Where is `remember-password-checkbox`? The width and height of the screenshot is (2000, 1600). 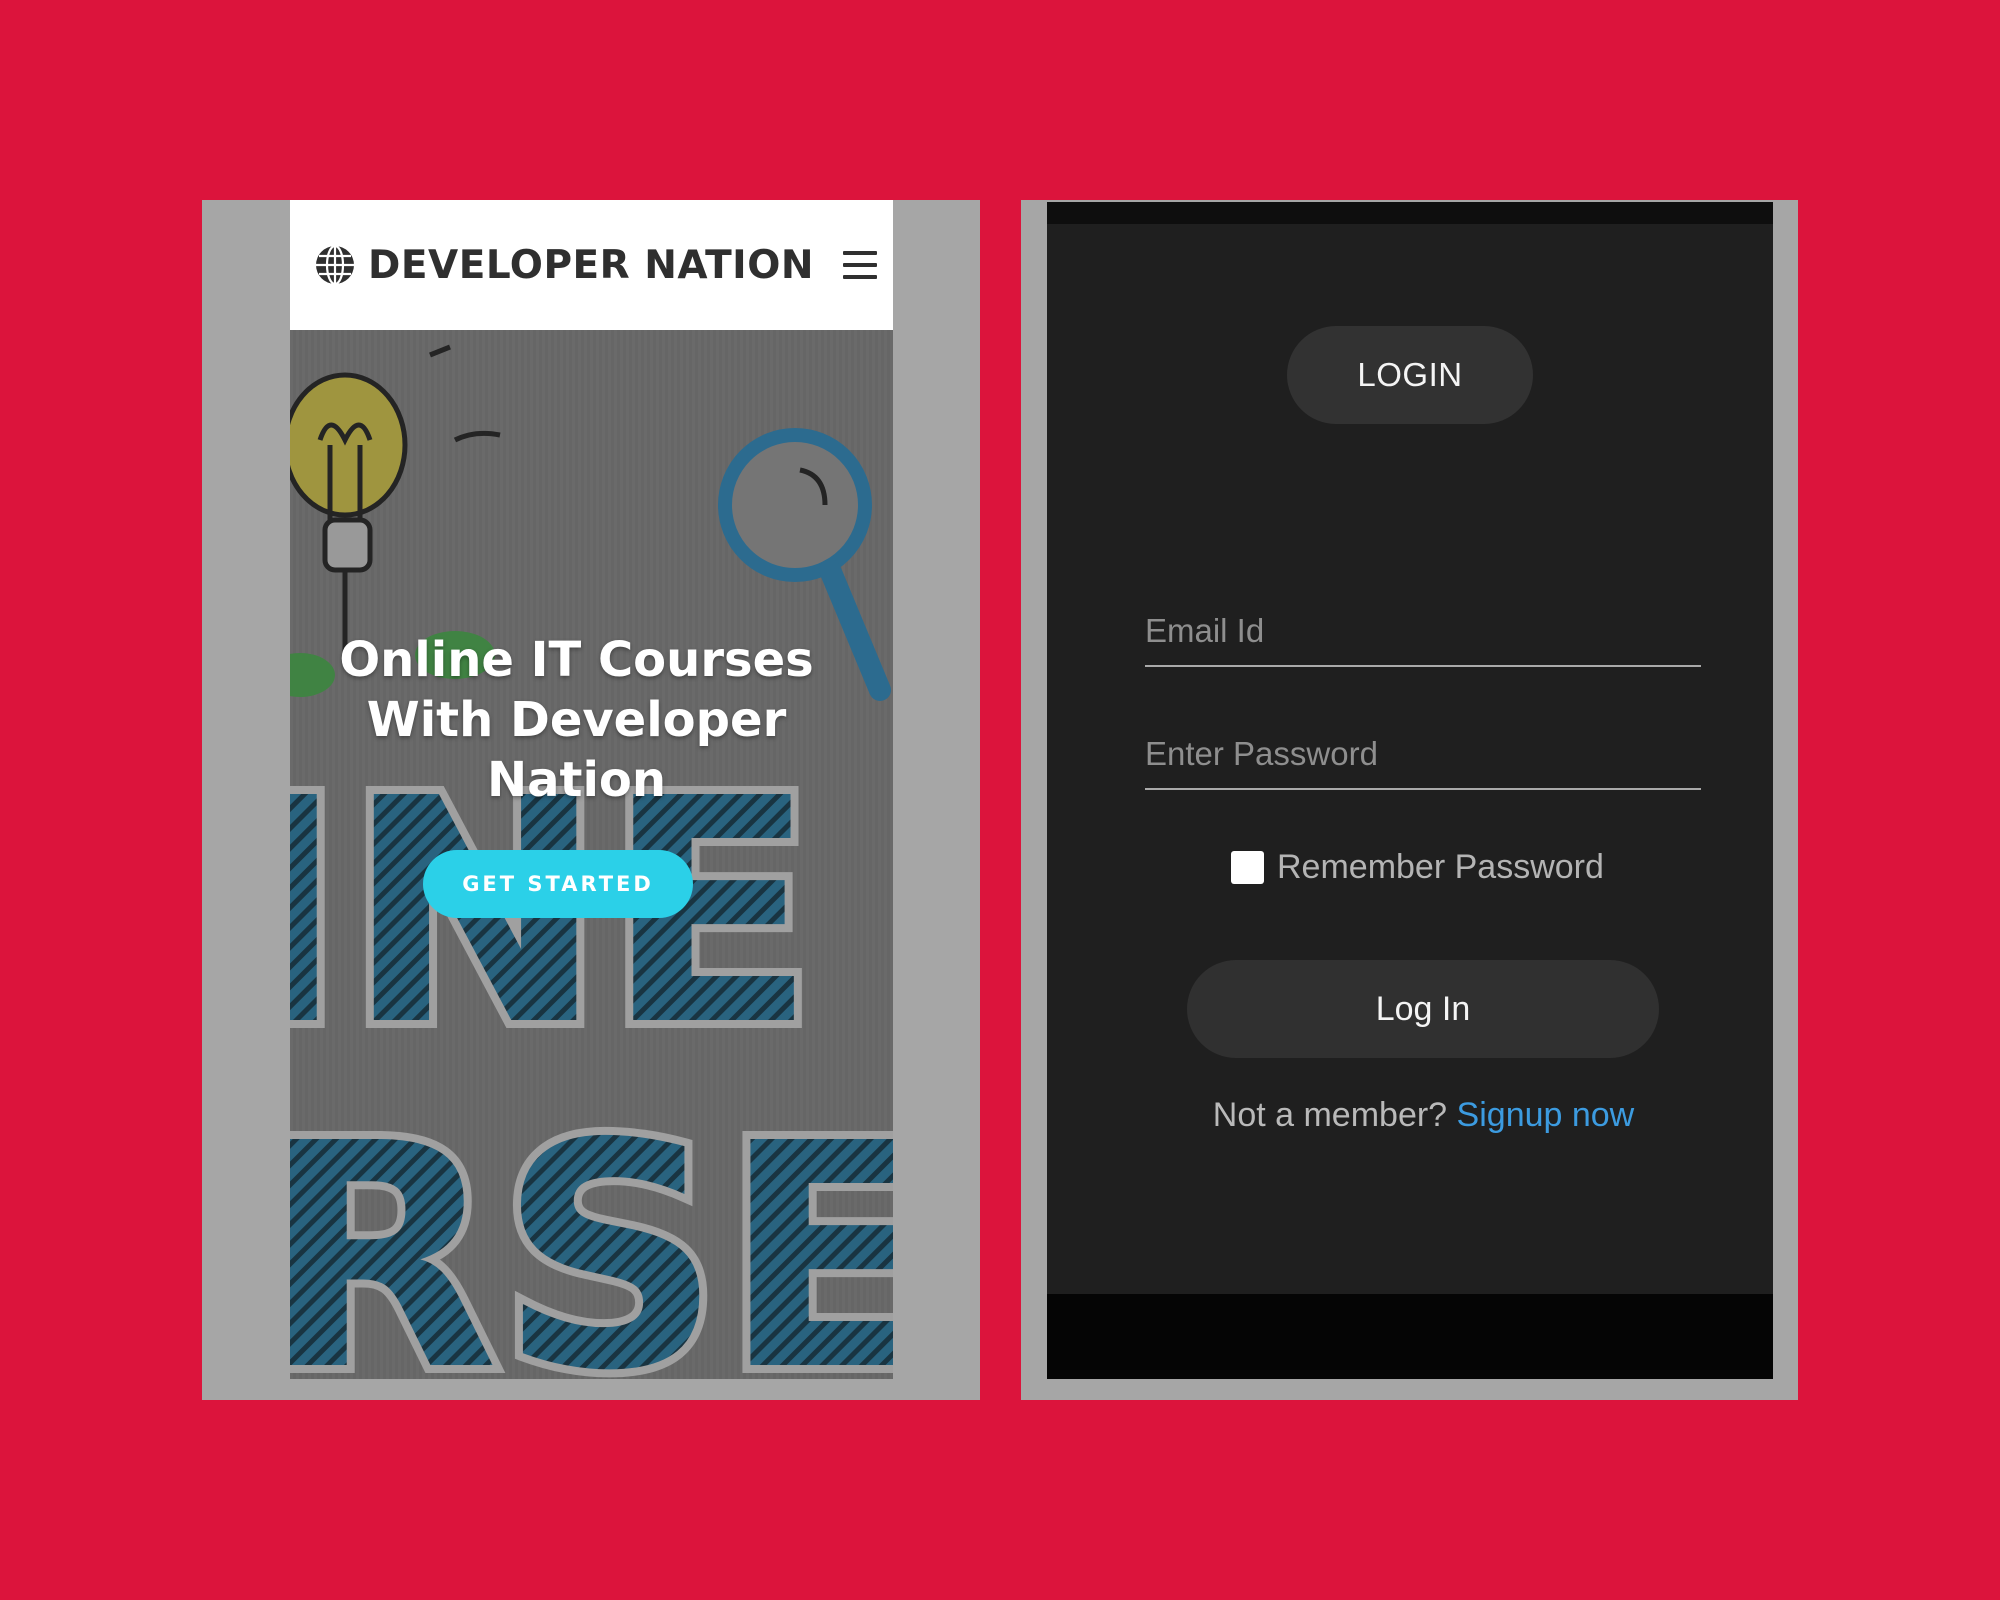
remember-password-checkbox is located at coordinates (1247, 867).